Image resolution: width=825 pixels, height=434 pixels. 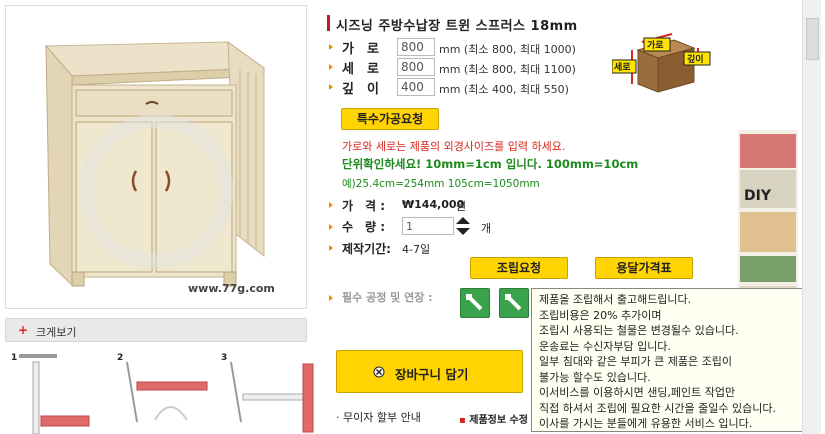 I want to click on price-label: 가 격 :, so click(x=364, y=206).